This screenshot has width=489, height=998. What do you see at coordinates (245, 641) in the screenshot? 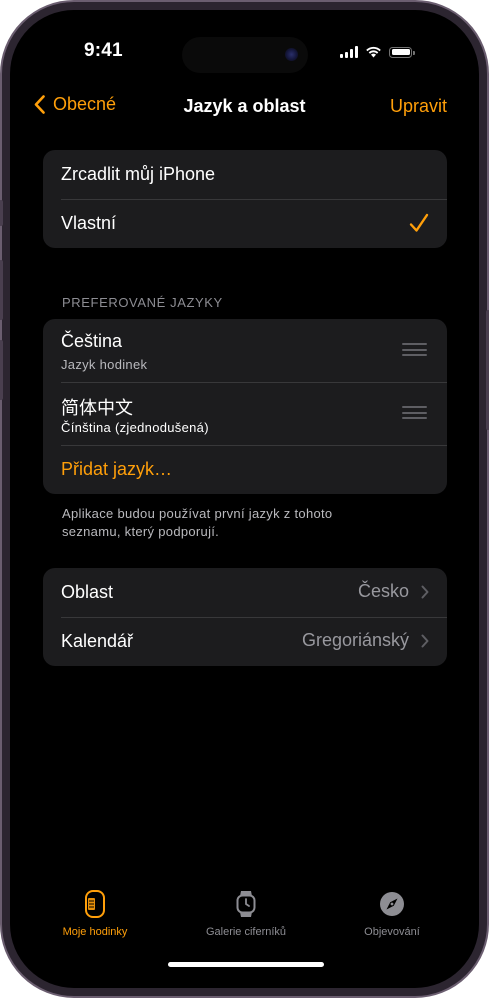
I see `calendar-row: Kalendář Gregoriánský` at bounding box center [245, 641].